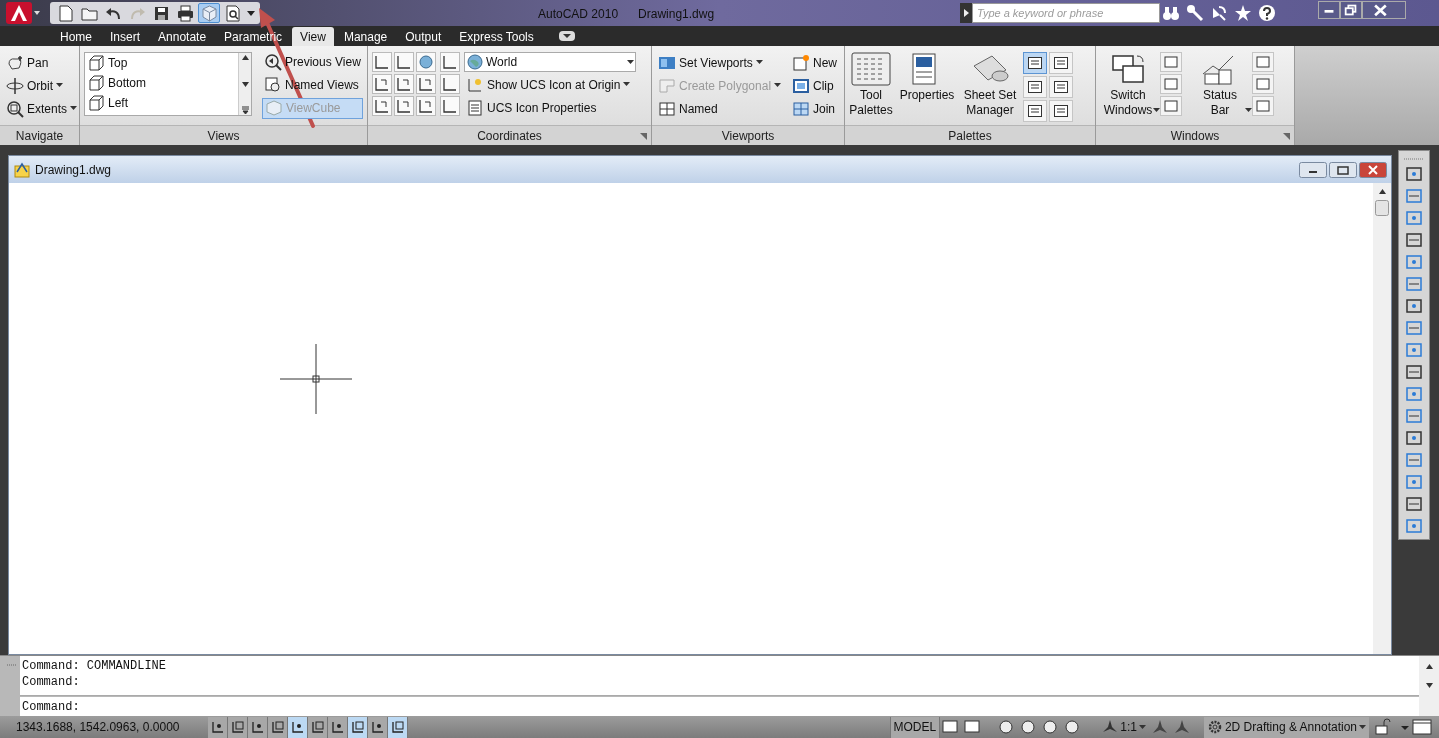  Describe the element at coordinates (801, 62) in the screenshot. I see `new-viewport-icon` at that location.